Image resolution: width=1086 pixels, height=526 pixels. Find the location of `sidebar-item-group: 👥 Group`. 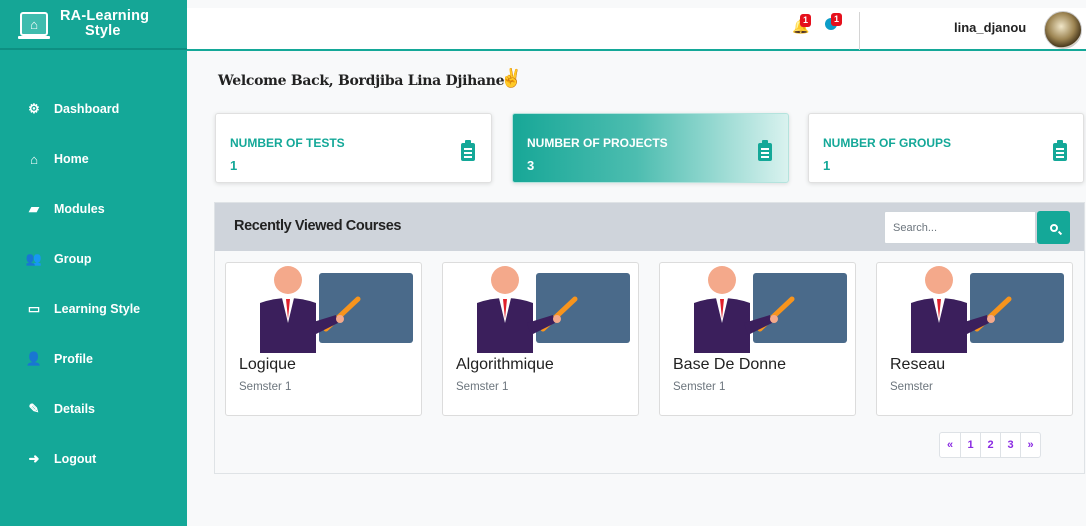

sidebar-item-group: 👥 Group is located at coordinates (93, 259).